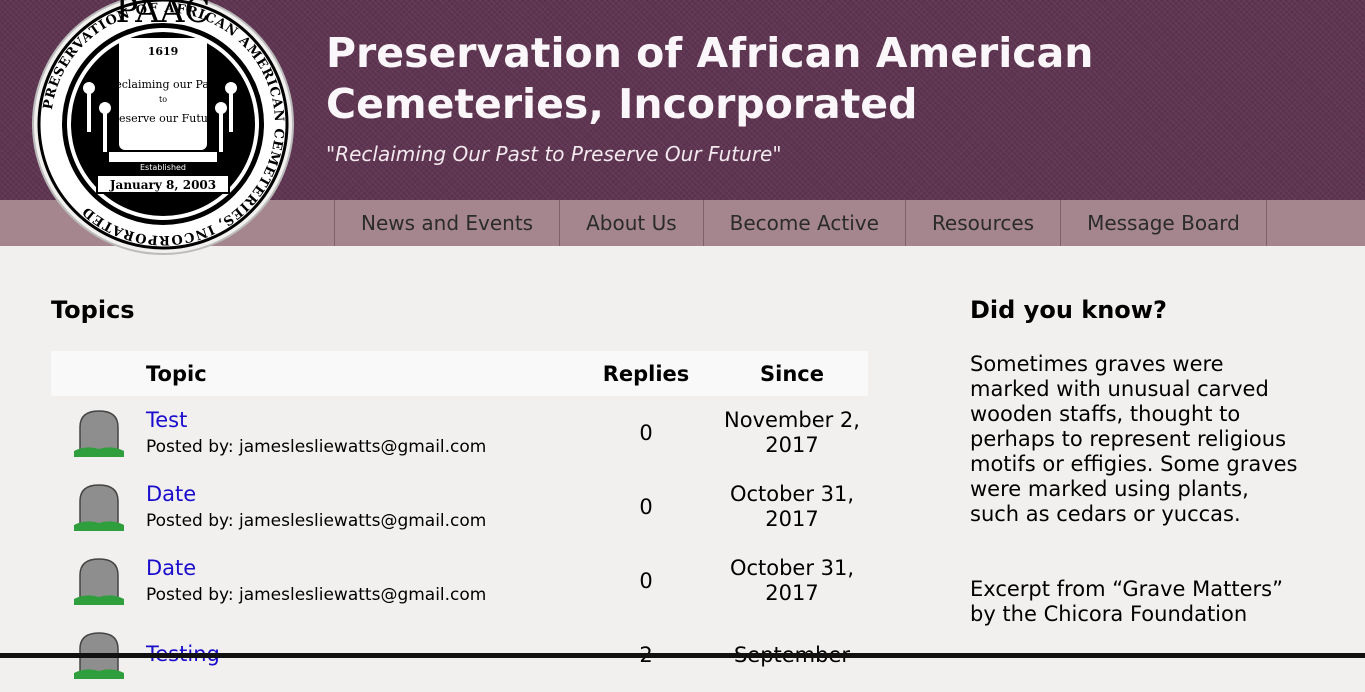  I want to click on nav-item-message-board: Message Board, so click(1163, 223).